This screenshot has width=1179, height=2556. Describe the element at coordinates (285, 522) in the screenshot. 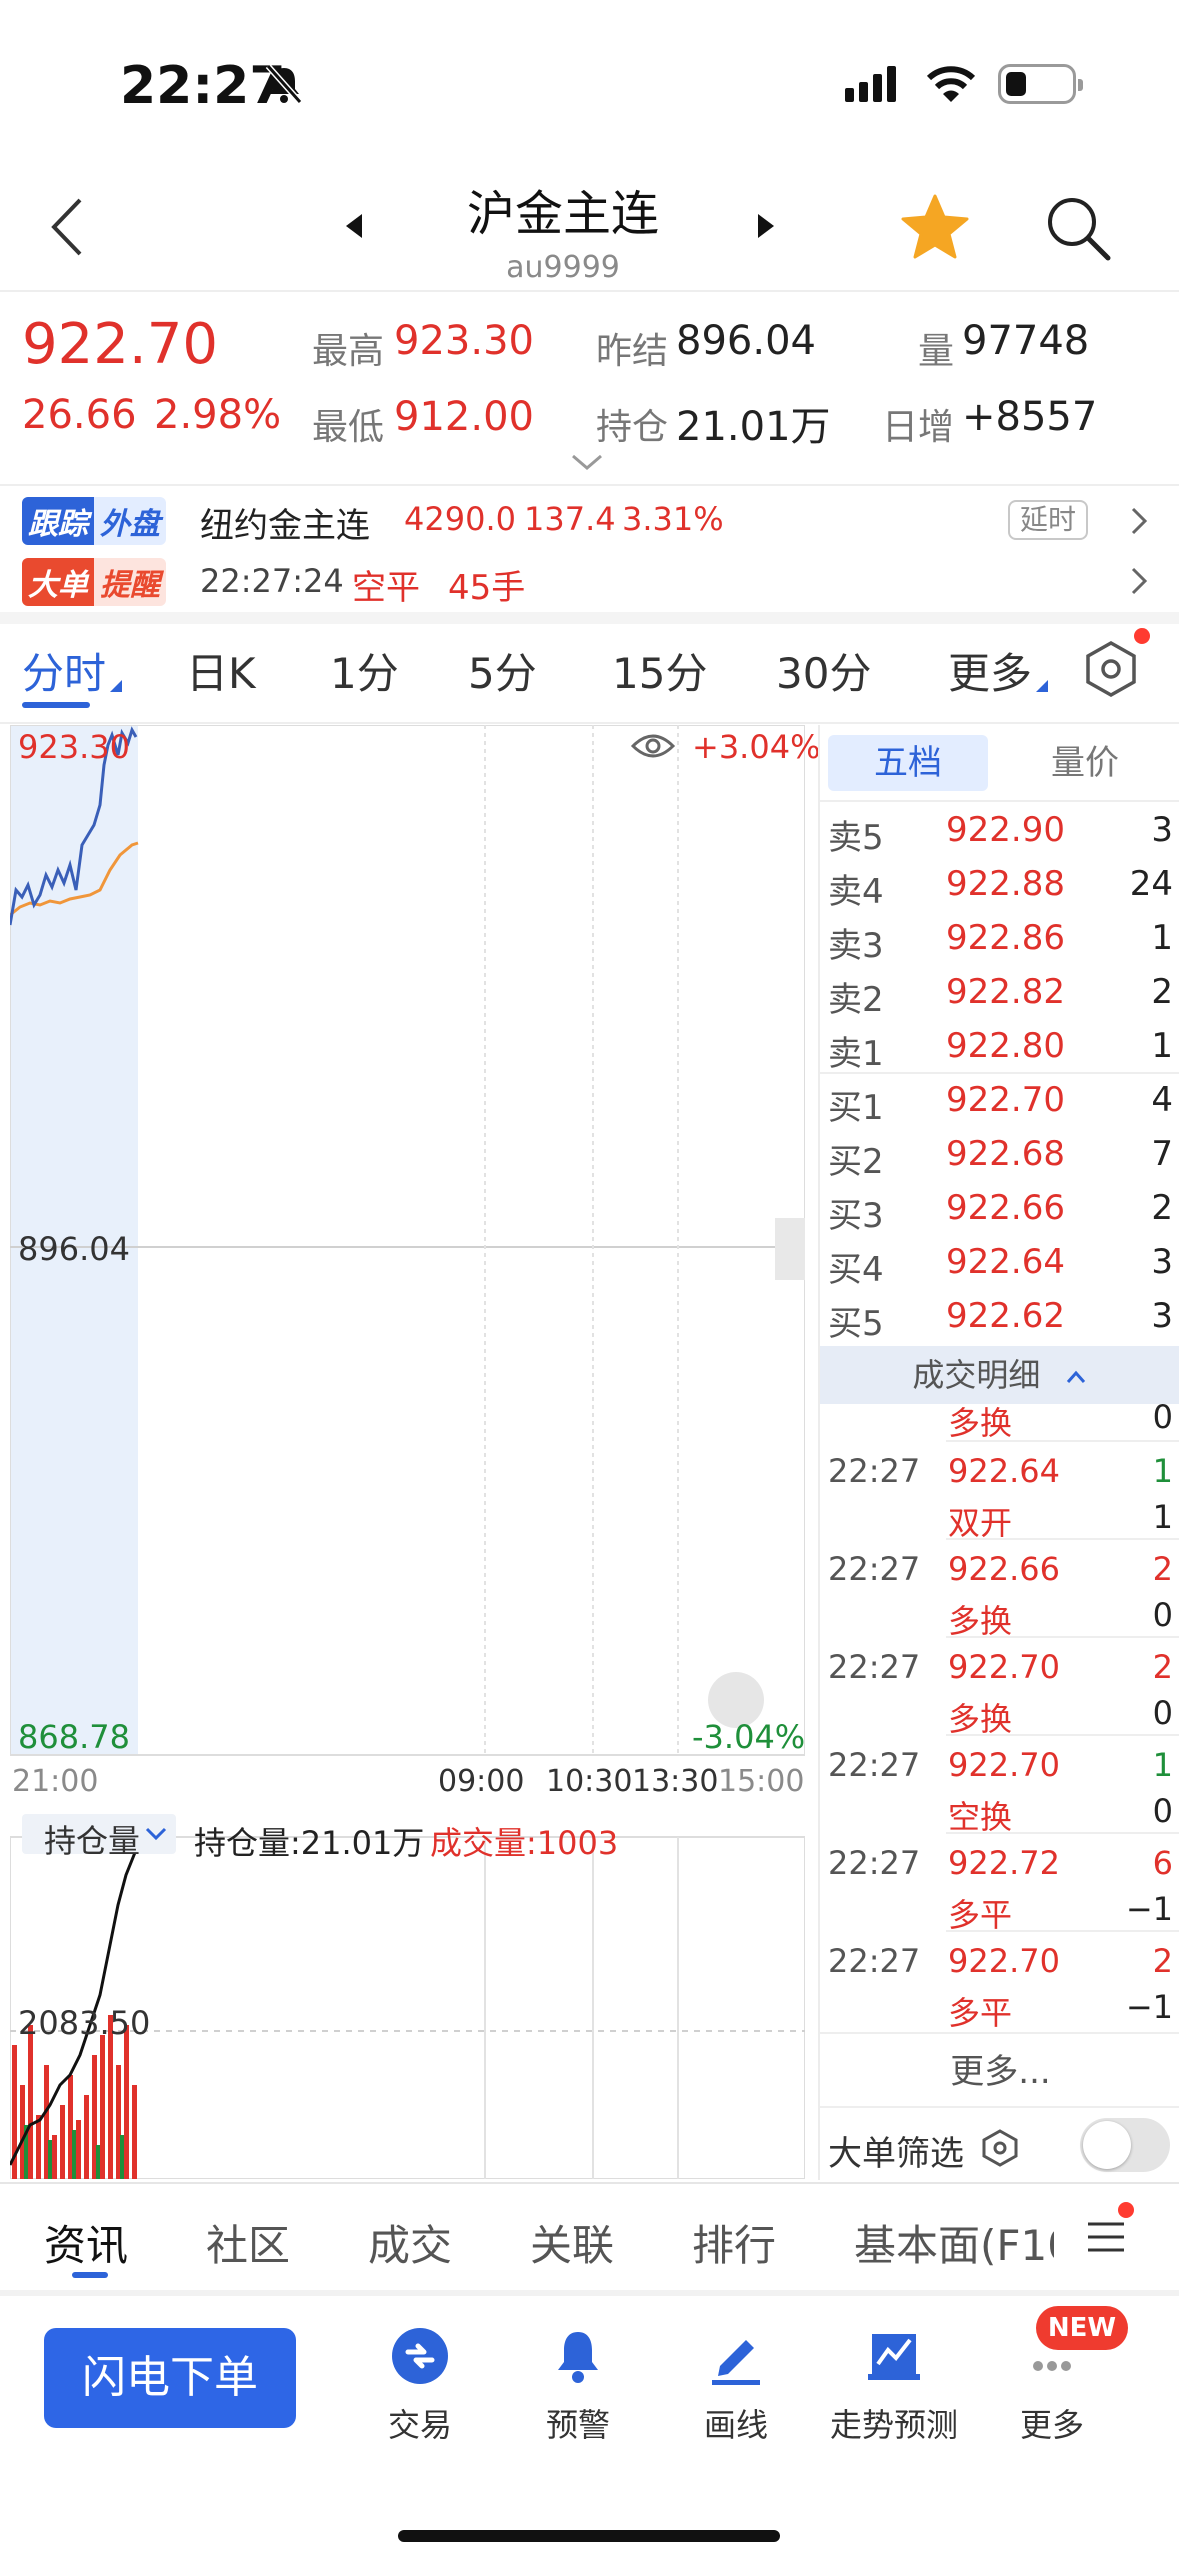

I see `foreign-contract-name: 纽约金主连` at that location.